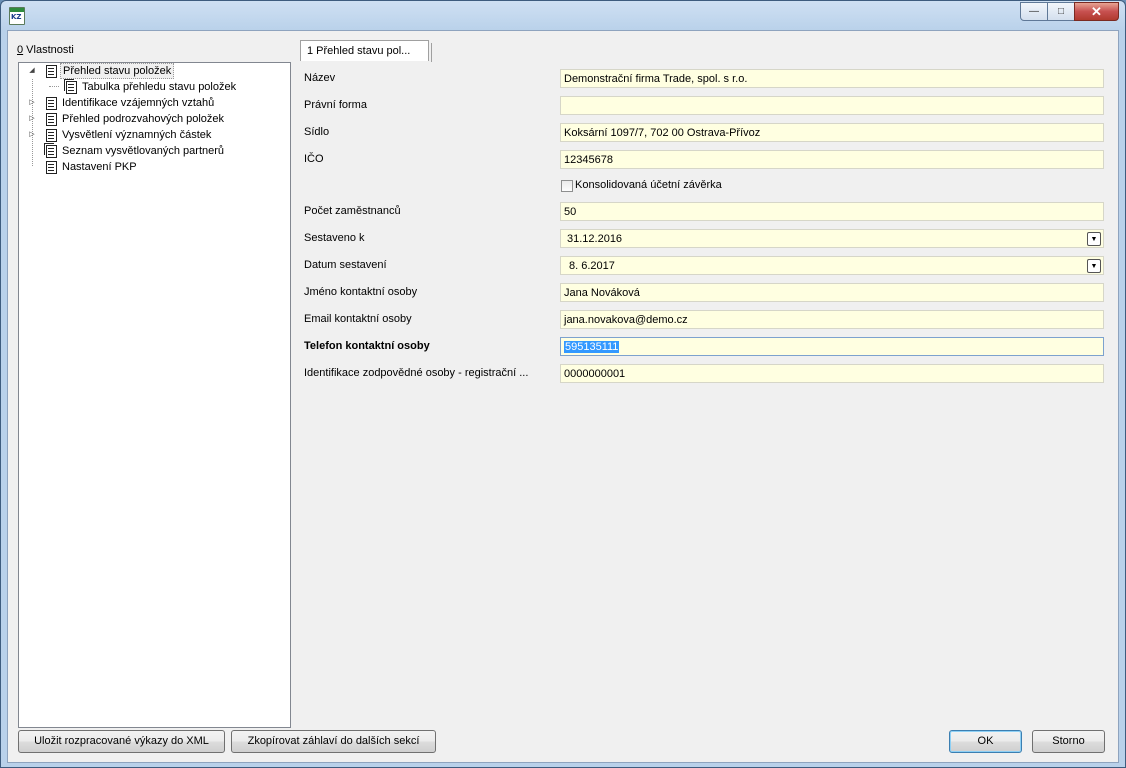 The height and width of the screenshot is (768, 1126). I want to click on field-label: Jméno kontaktní osoby, so click(361, 292).